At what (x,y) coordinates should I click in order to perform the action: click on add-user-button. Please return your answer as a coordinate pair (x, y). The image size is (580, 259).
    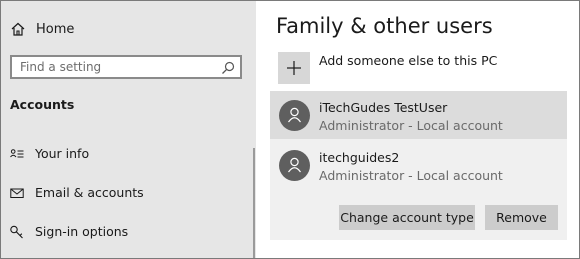
    Looking at the image, I should click on (294, 68).